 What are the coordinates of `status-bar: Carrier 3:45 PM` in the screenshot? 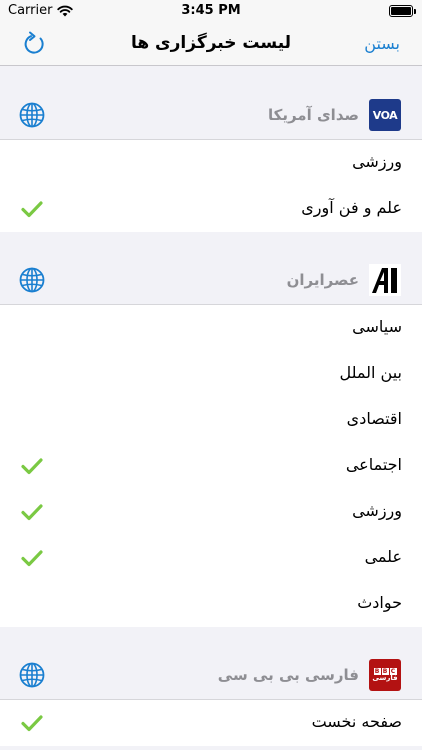 It's located at (211, 11).